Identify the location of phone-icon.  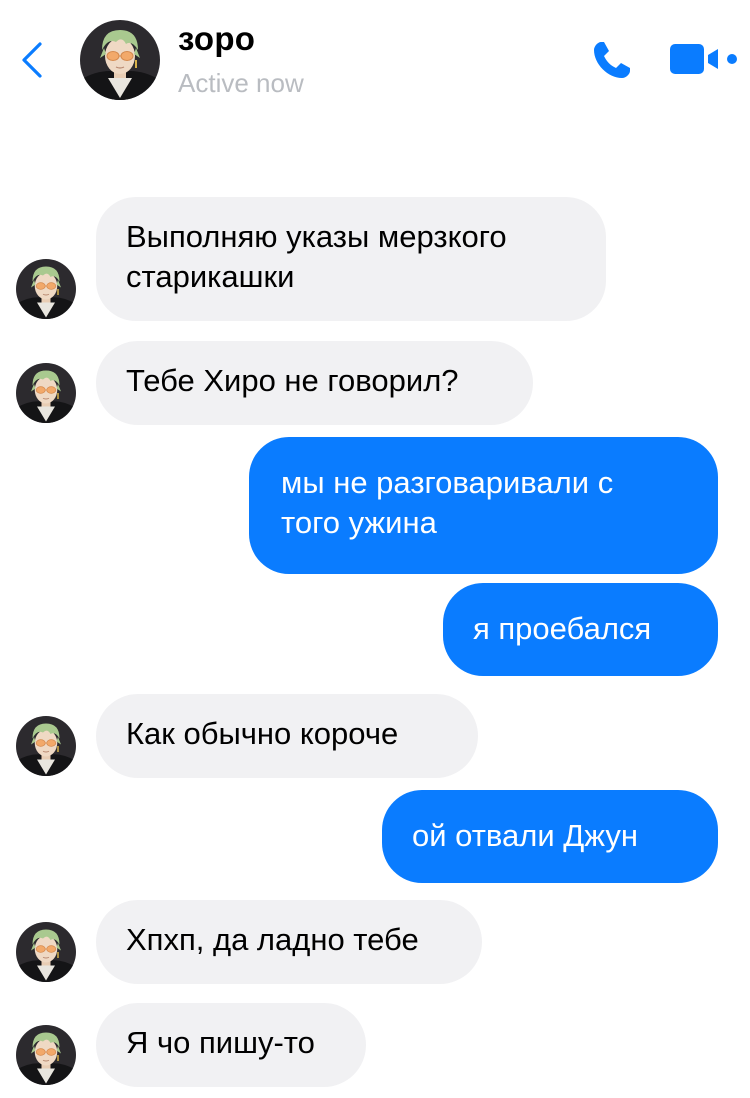
(612, 60).